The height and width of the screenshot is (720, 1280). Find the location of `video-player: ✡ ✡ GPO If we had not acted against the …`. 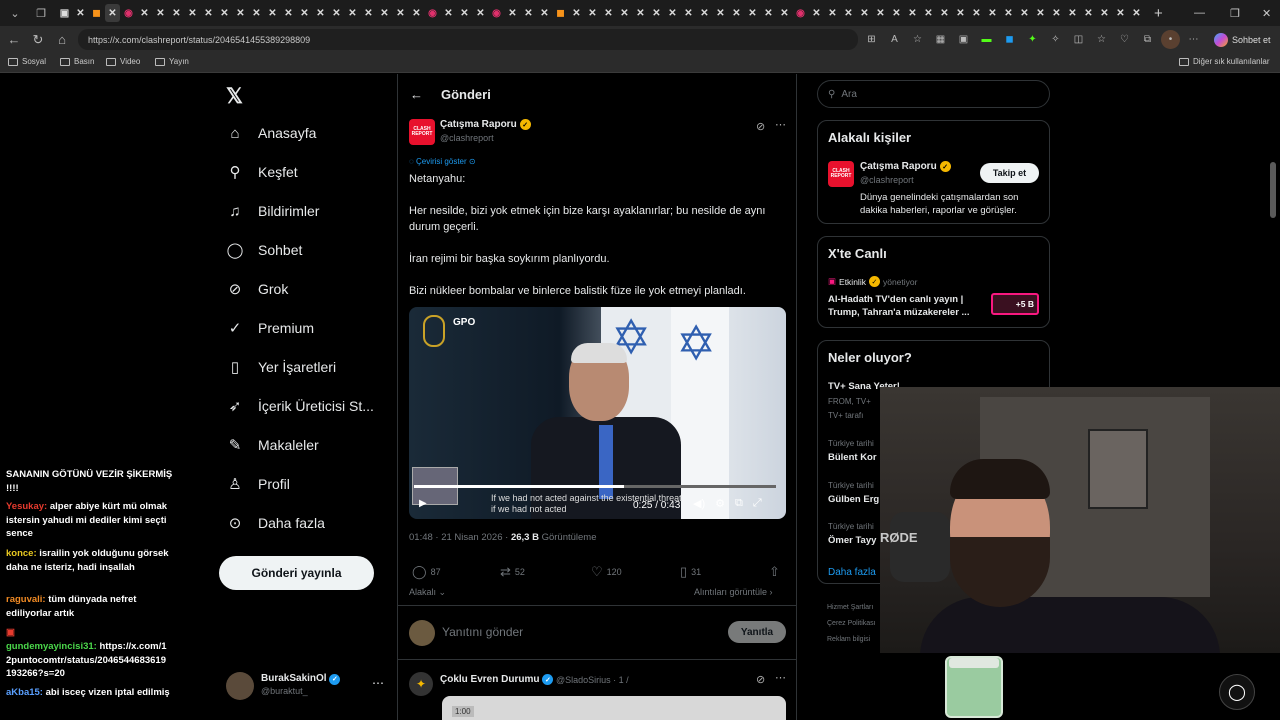

video-player: ✡ ✡ GPO If we had not acted against the … is located at coordinates (597, 413).